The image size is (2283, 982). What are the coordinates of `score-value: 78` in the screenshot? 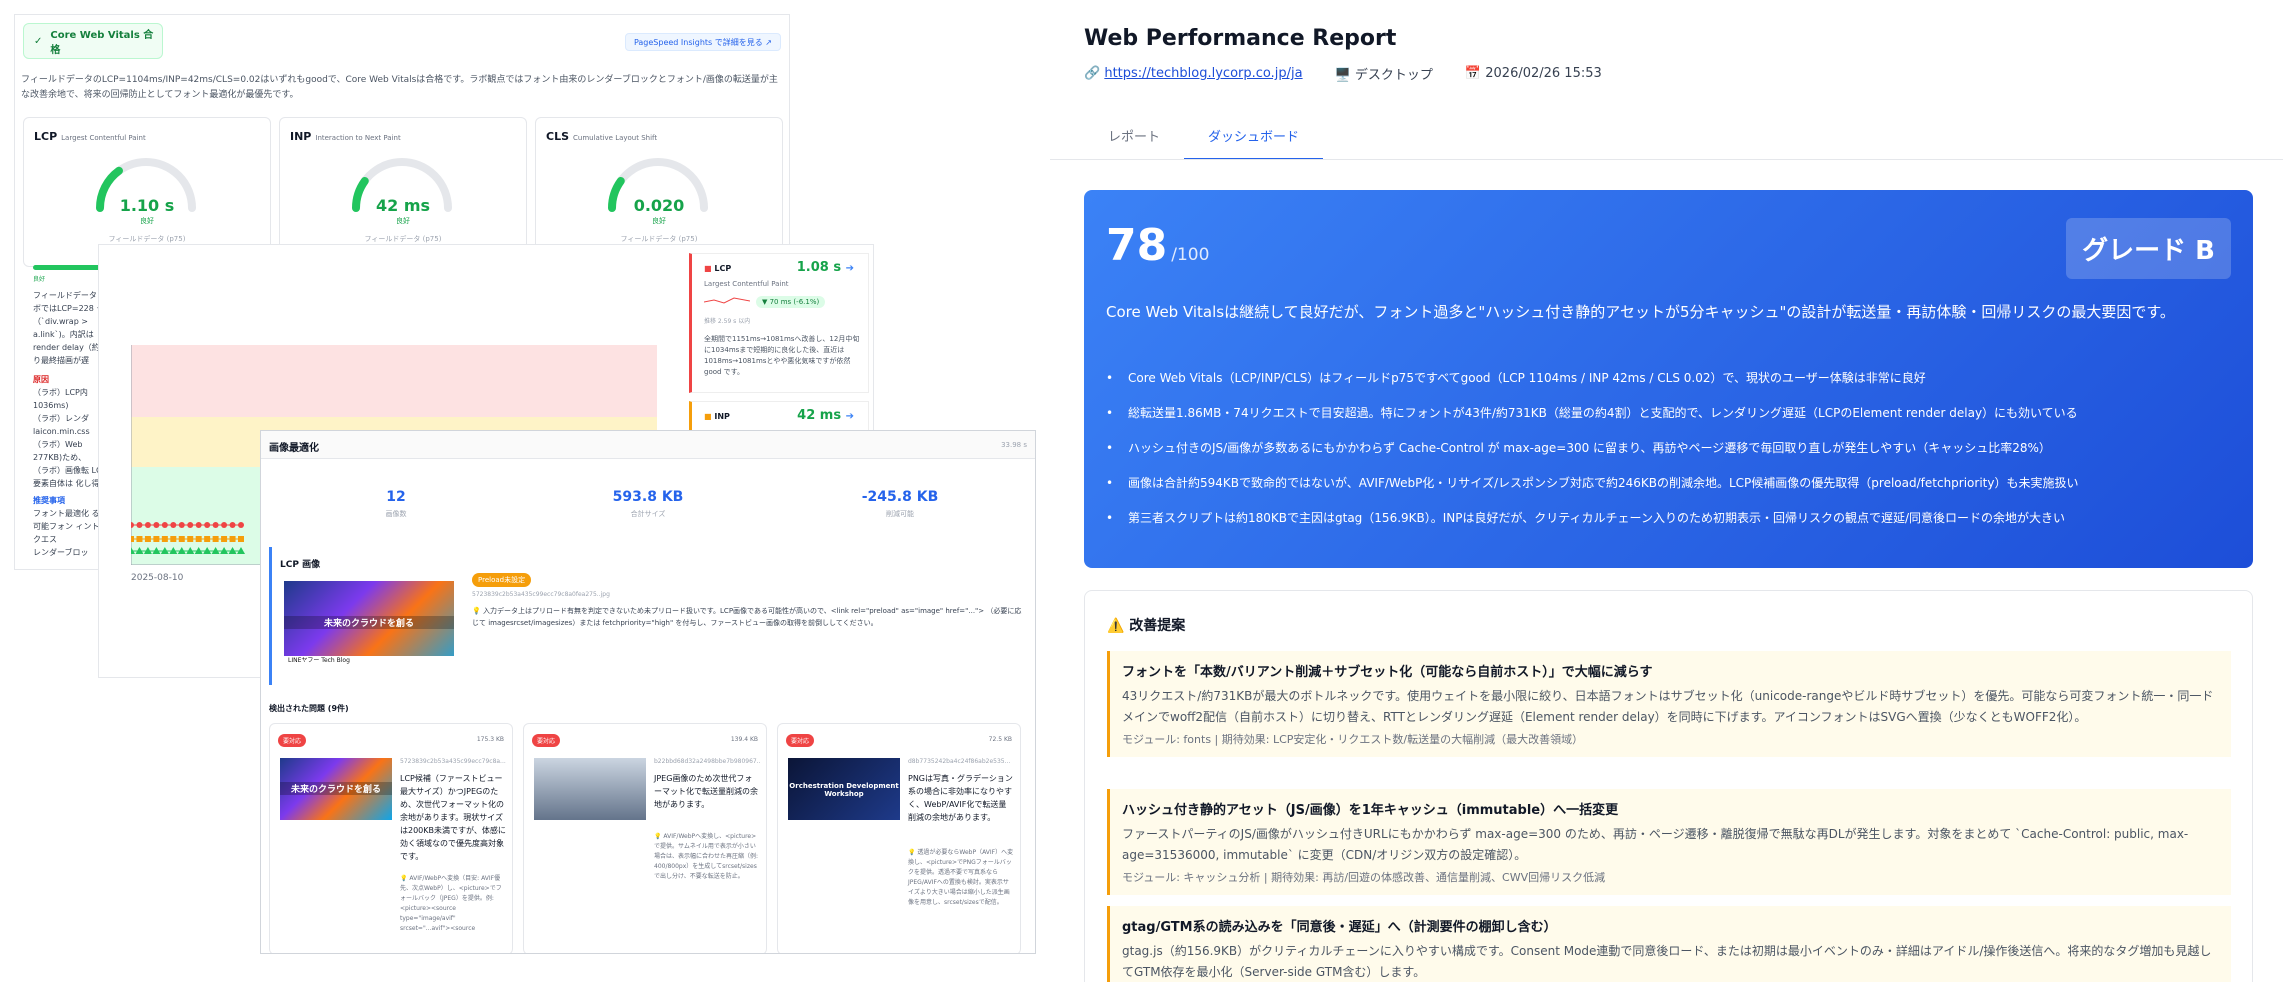 It's located at (1137, 245).